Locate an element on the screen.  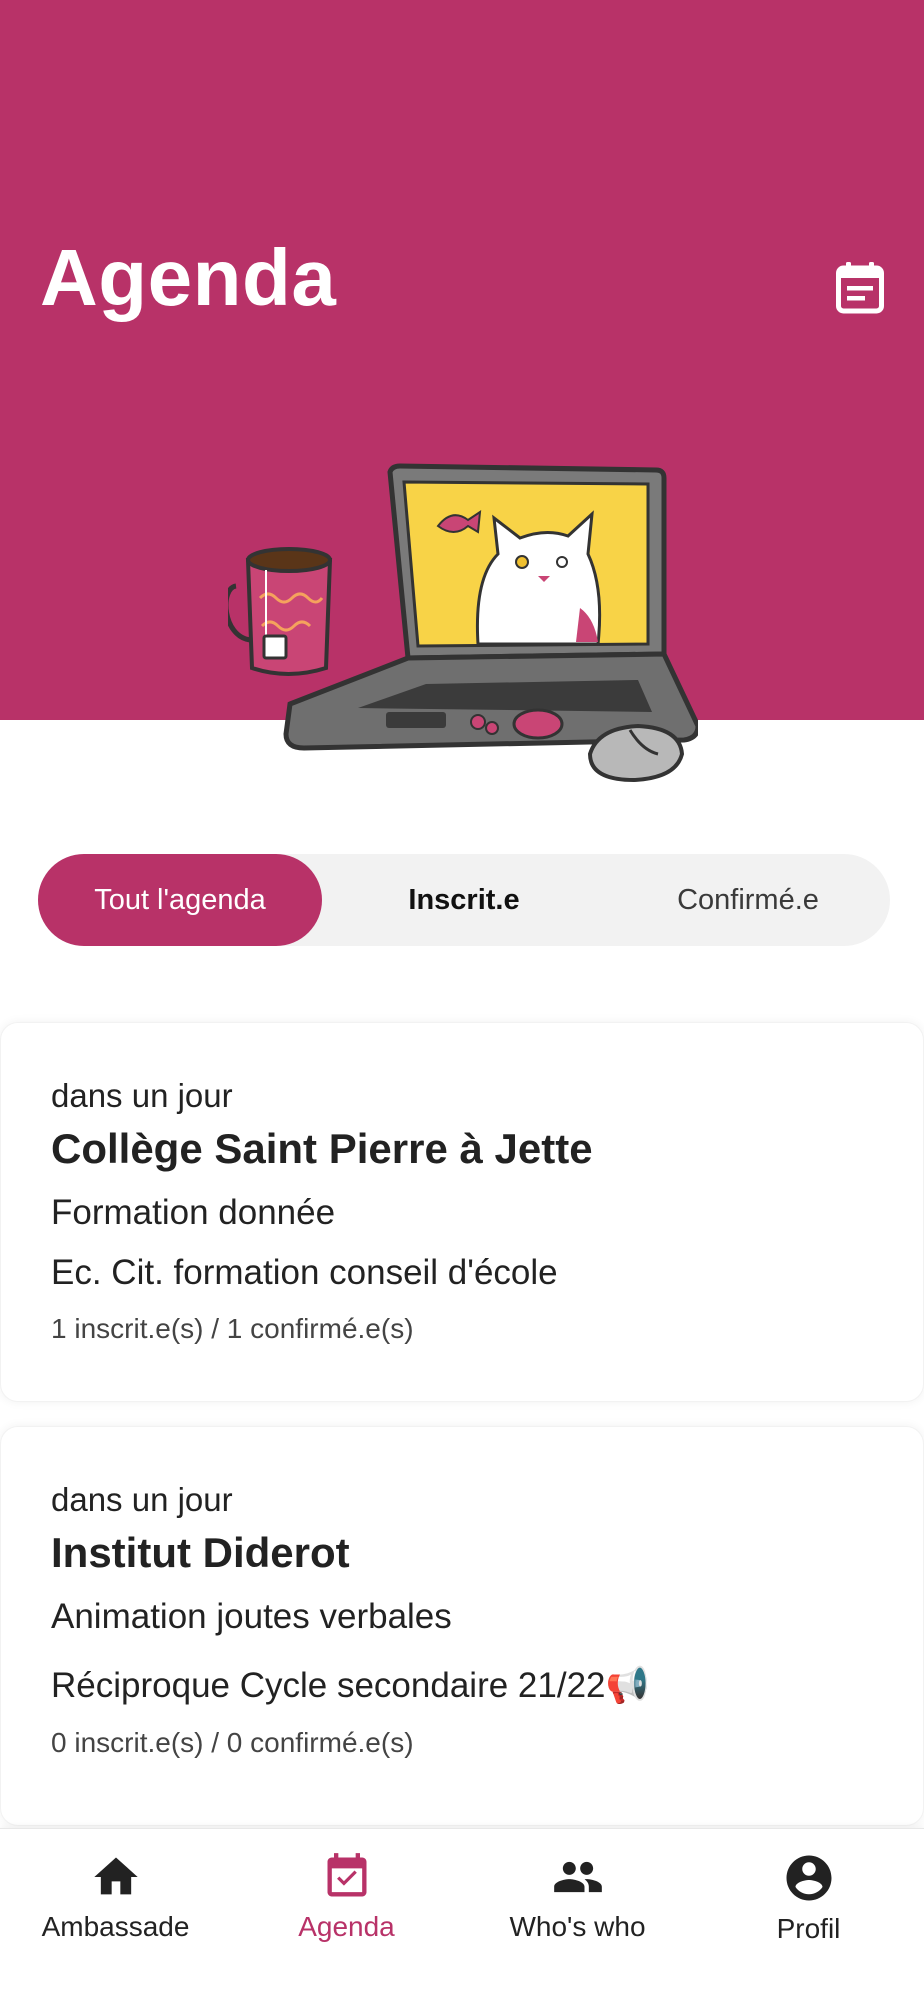
event-subtitle: Ec. Cit. formation conseil d'école is located at coordinates (304, 1272).